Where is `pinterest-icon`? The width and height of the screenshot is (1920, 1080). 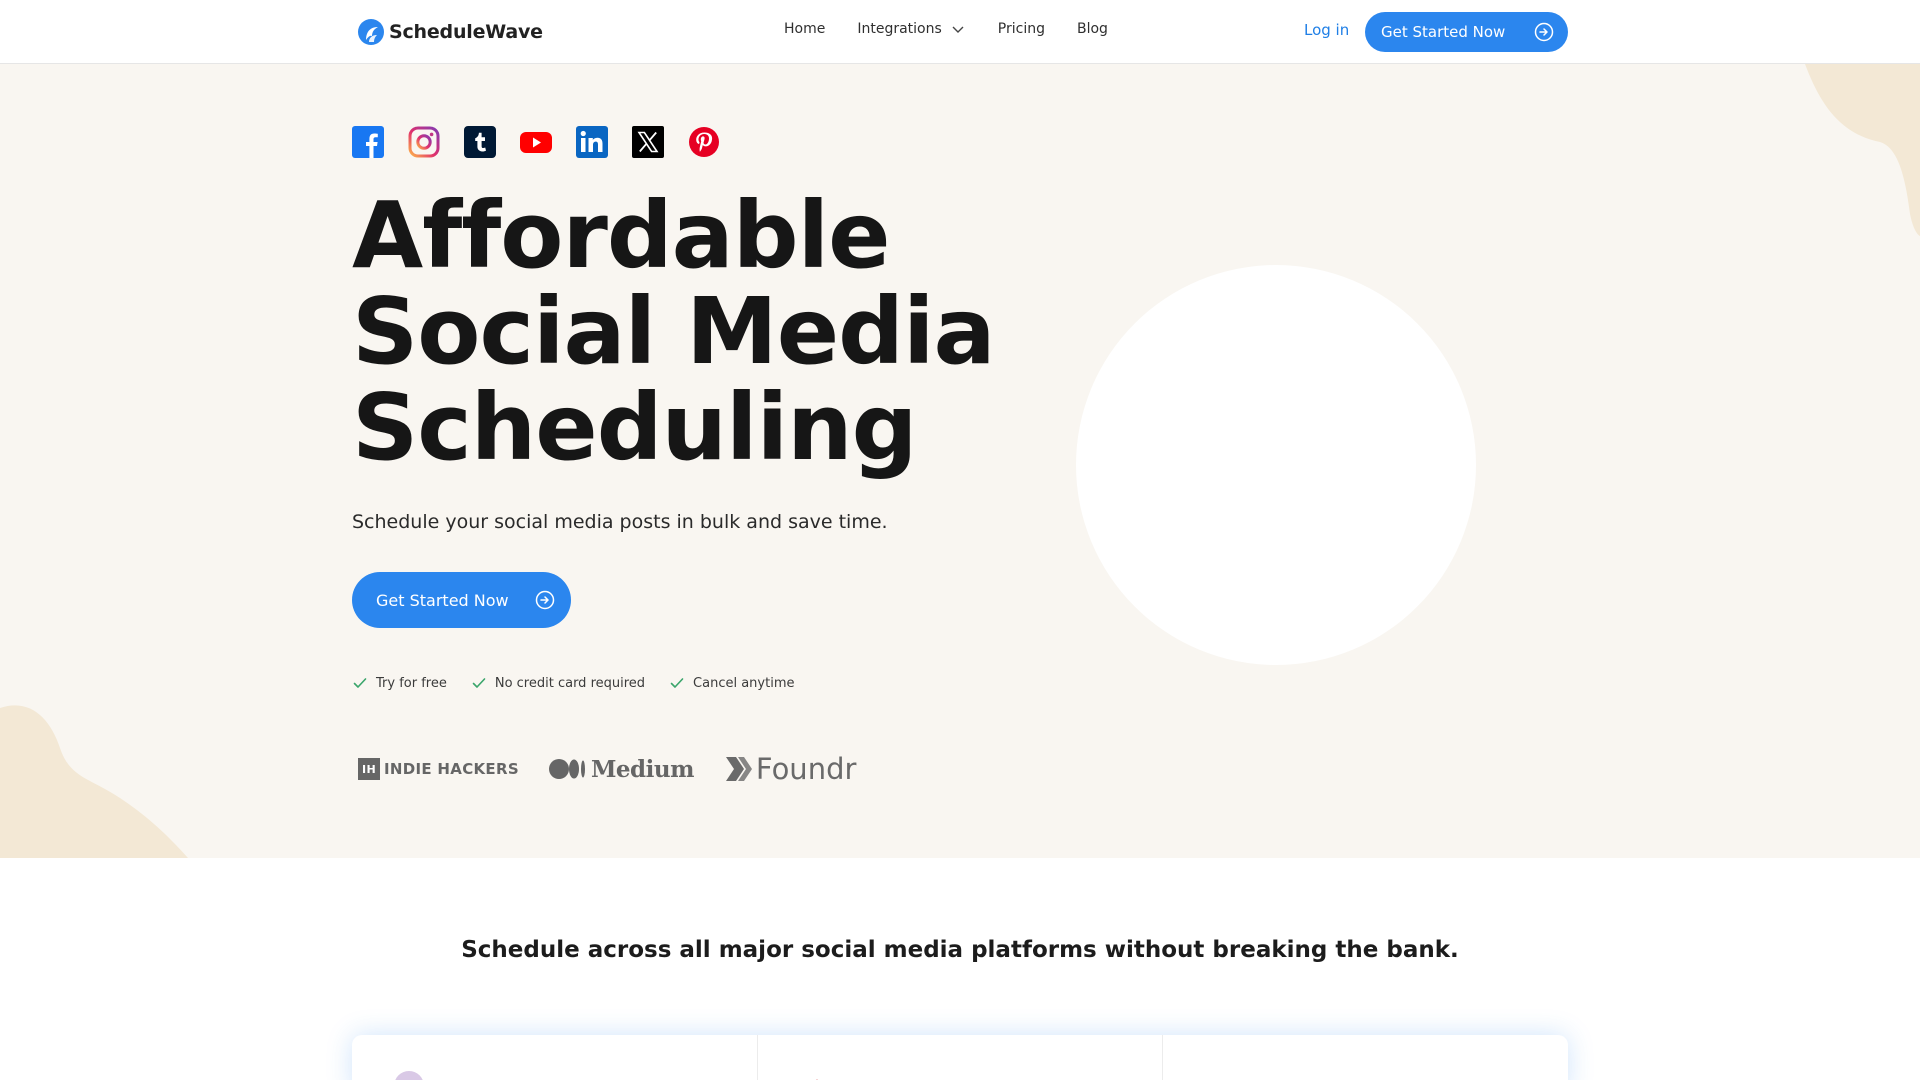 pinterest-icon is located at coordinates (704, 142).